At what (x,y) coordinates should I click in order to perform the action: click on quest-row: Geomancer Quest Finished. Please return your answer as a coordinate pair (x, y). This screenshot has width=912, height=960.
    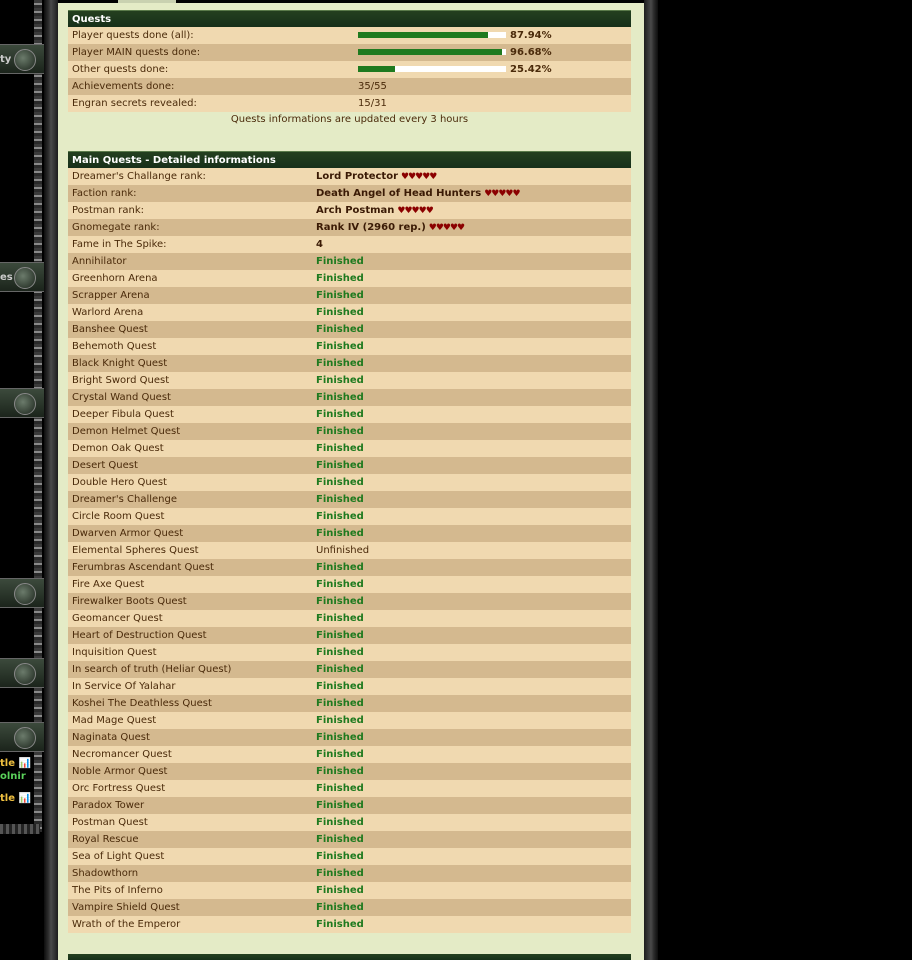
    Looking at the image, I should click on (349, 618).